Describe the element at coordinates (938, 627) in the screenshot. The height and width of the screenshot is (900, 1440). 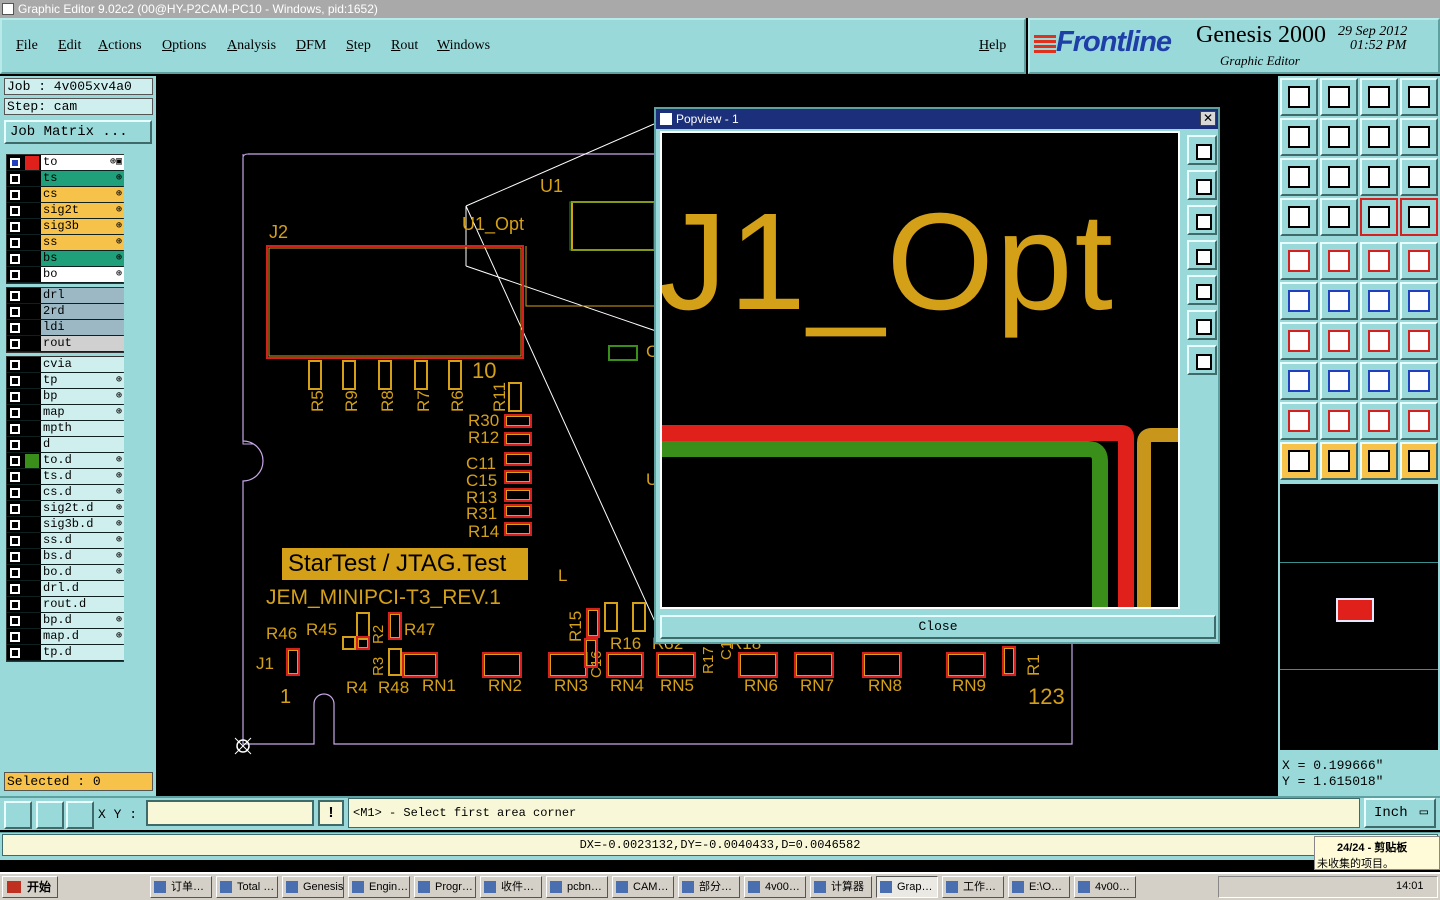
I see `popview-close-button: Close` at that location.